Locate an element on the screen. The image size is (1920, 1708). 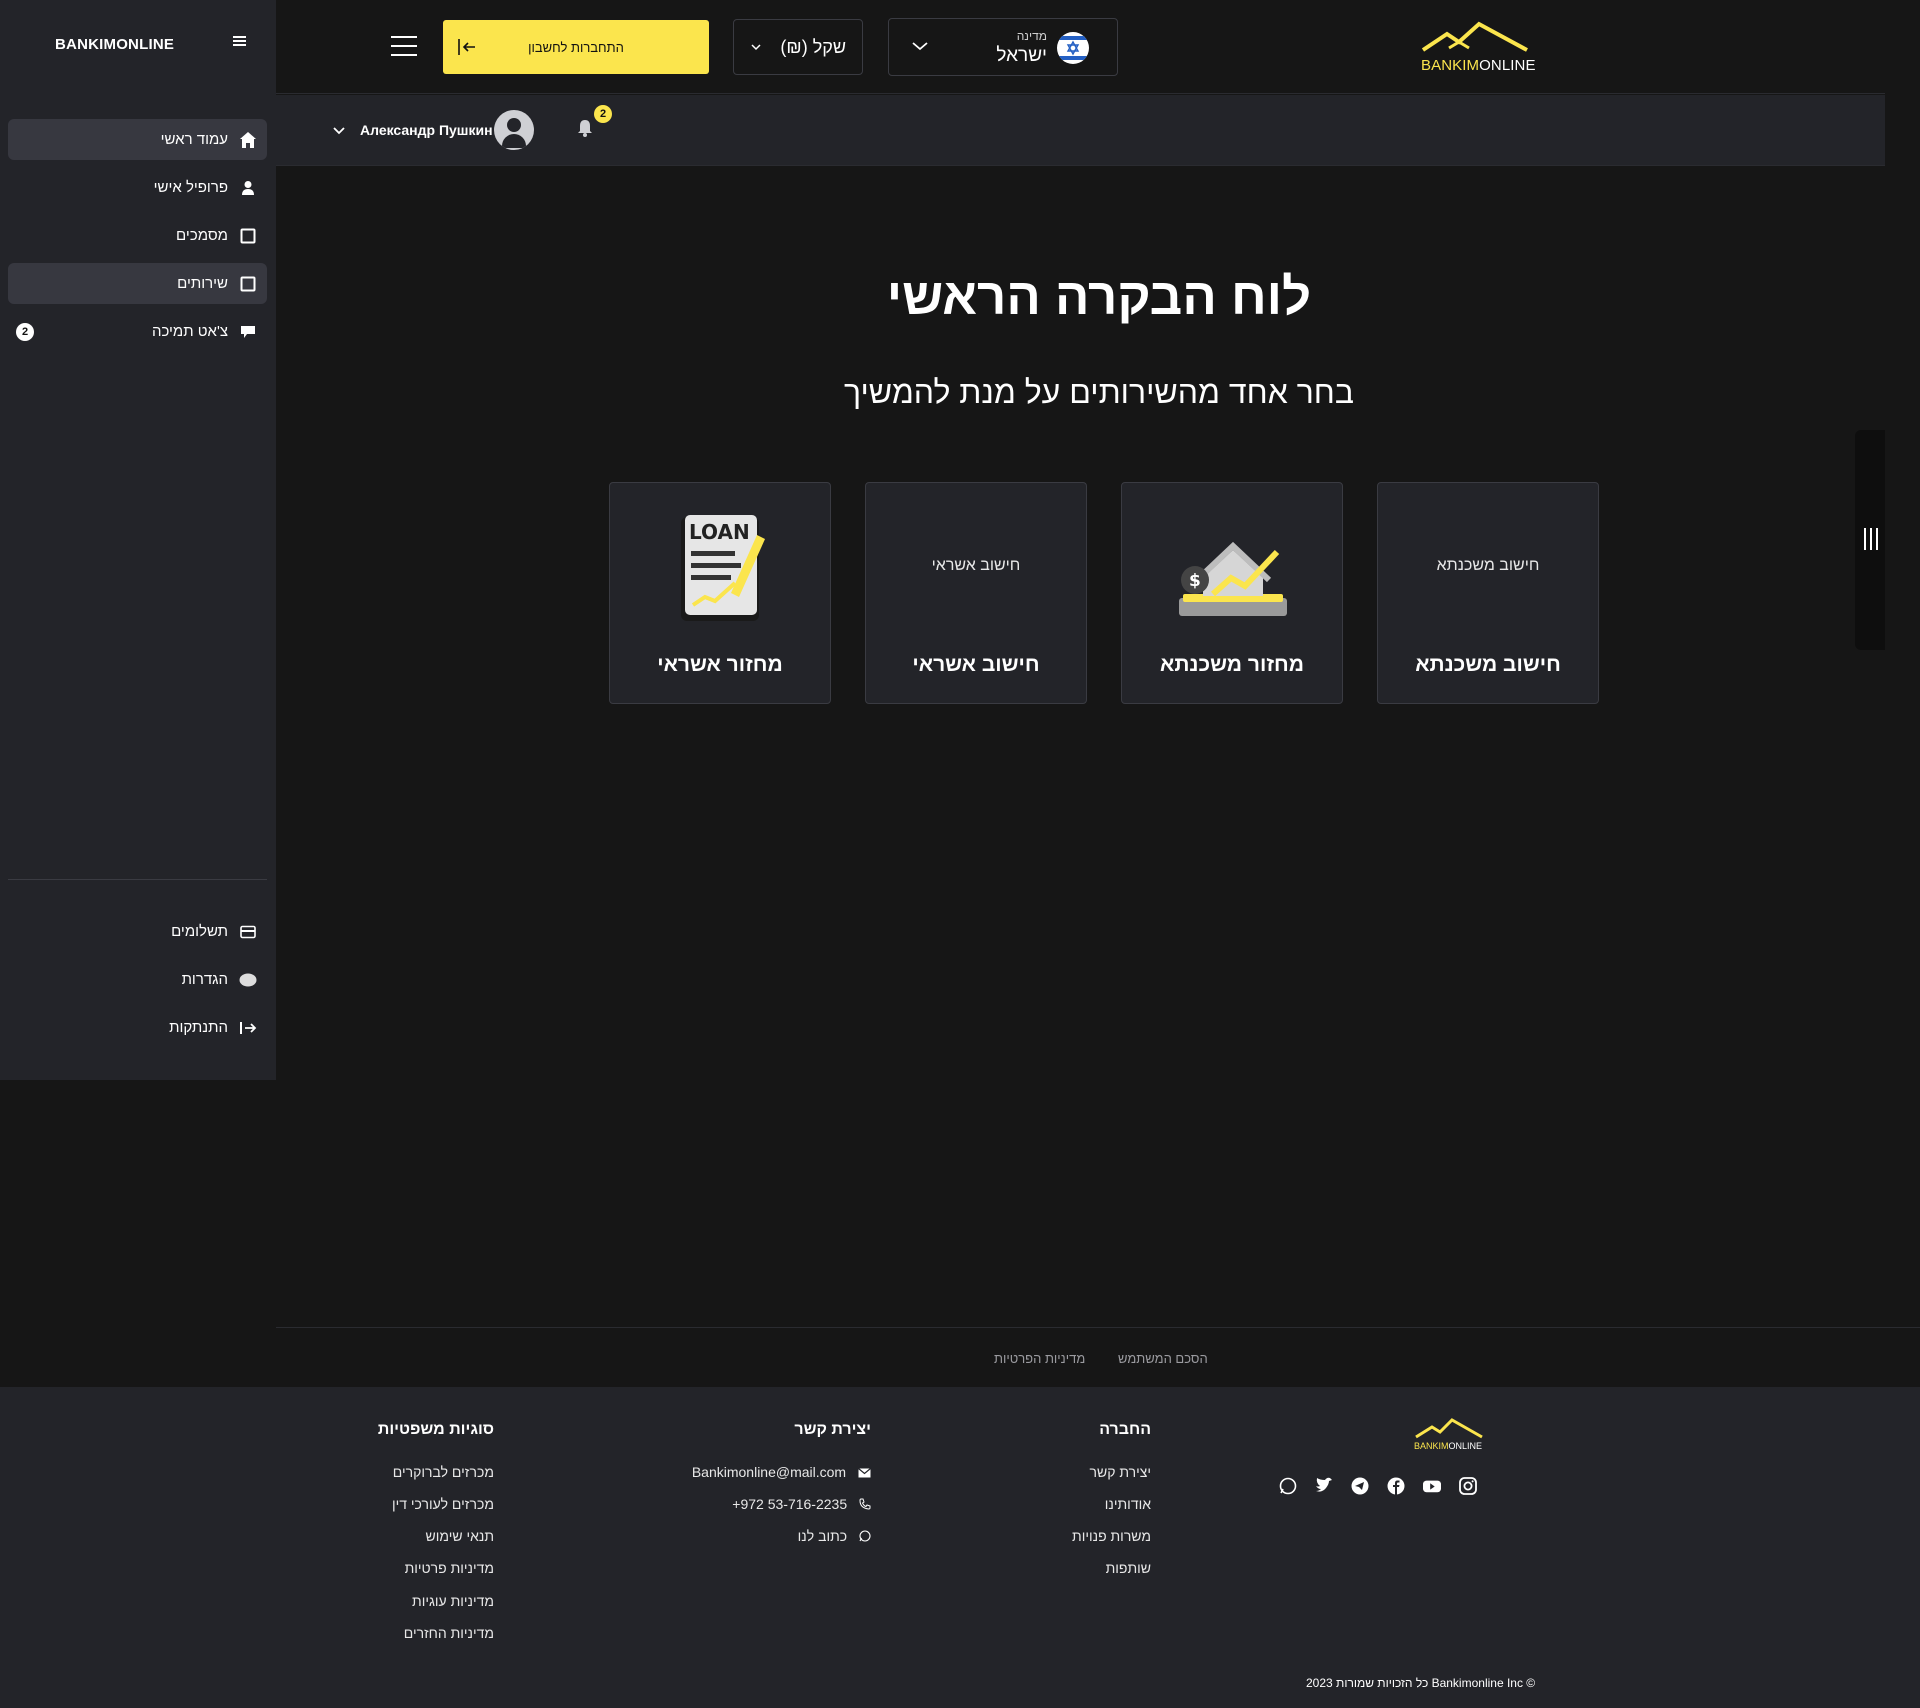
footer-write-us: כתוב לנו is located at coordinates (834, 1536).